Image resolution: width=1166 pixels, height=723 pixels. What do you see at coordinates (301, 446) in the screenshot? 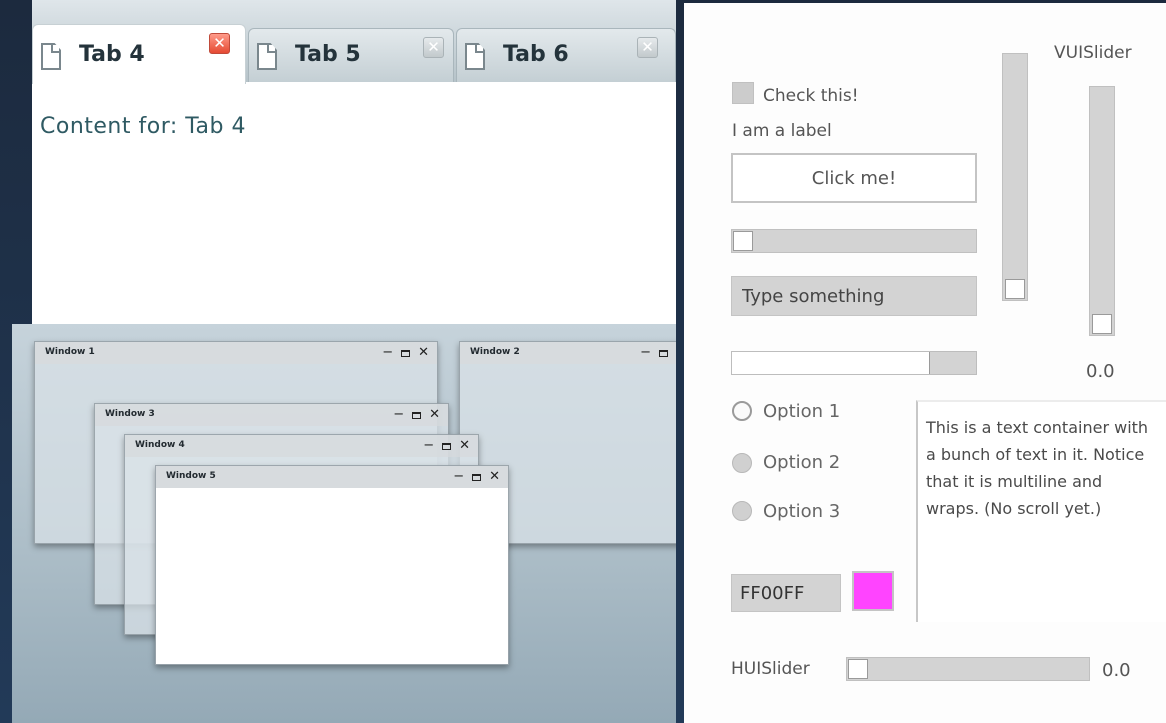
I see `window-titlebar: Window 4 − ✕` at bounding box center [301, 446].